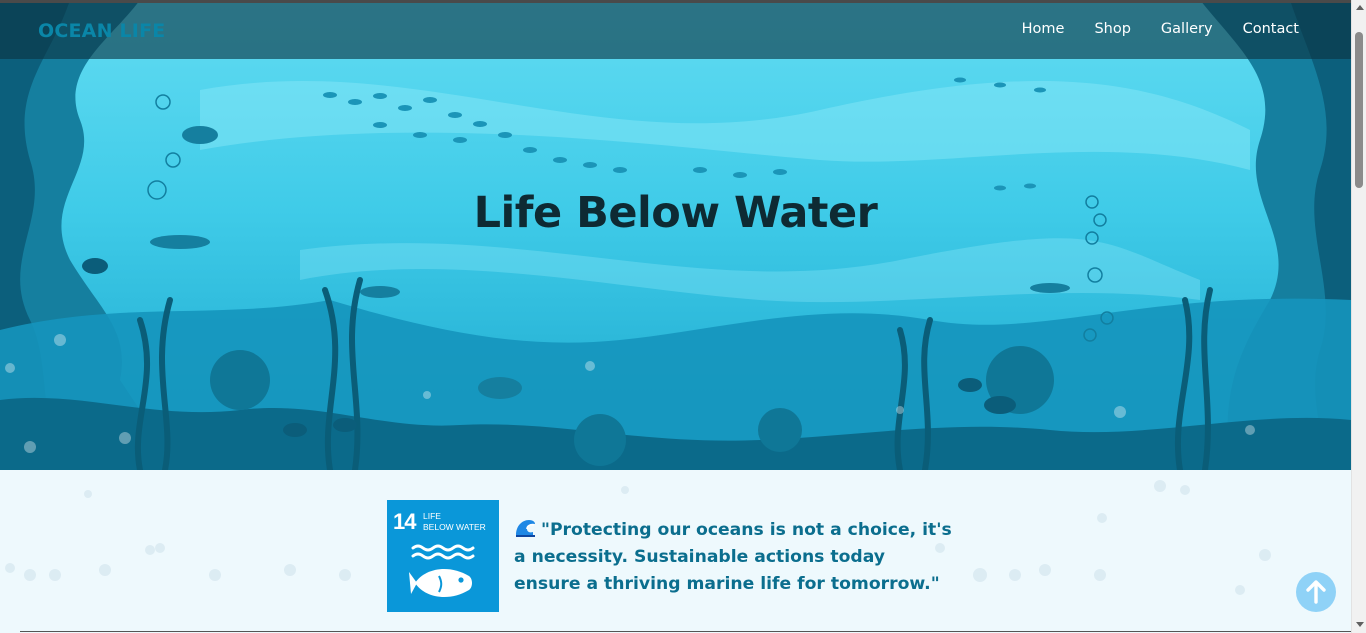  Describe the element at coordinates (1112, 29) in the screenshot. I see `nav-link-shop: Shop` at that location.